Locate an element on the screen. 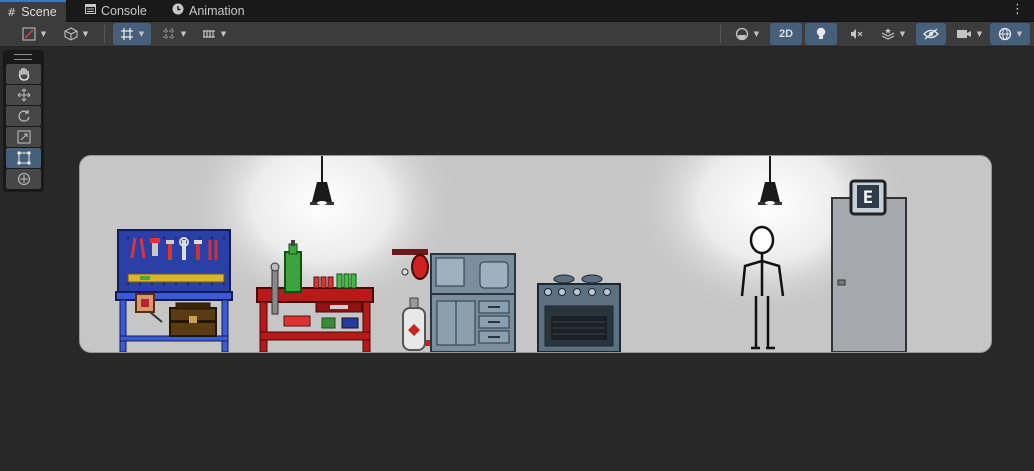 Image resolution: width=1034 pixels, height=471 pixels. rotate-icon is located at coordinates (23, 116).